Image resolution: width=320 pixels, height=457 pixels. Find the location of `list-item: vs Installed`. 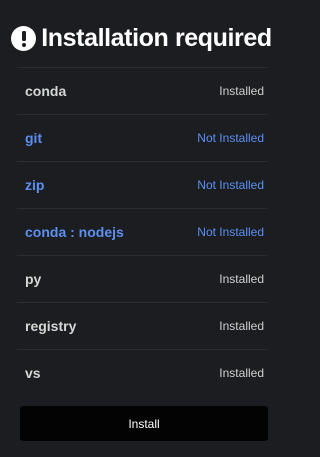

list-item: vs Installed is located at coordinates (142, 372).